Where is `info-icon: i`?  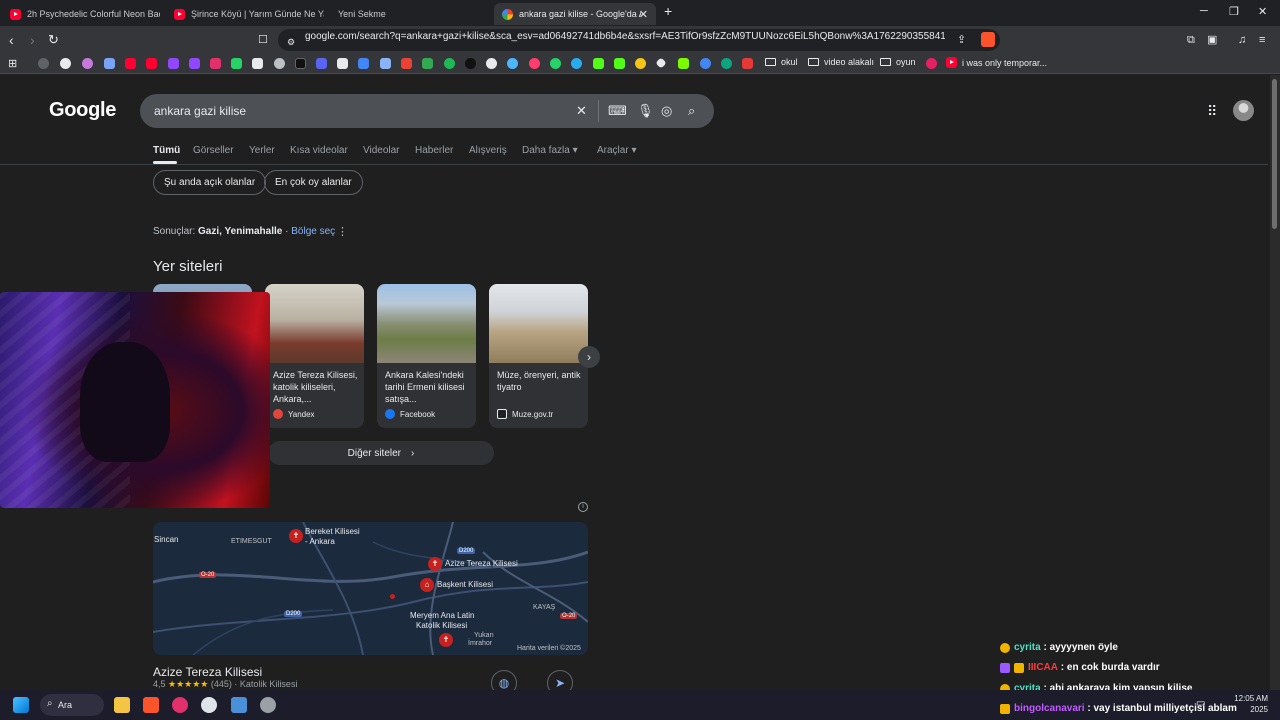
info-icon: i is located at coordinates (583, 507).